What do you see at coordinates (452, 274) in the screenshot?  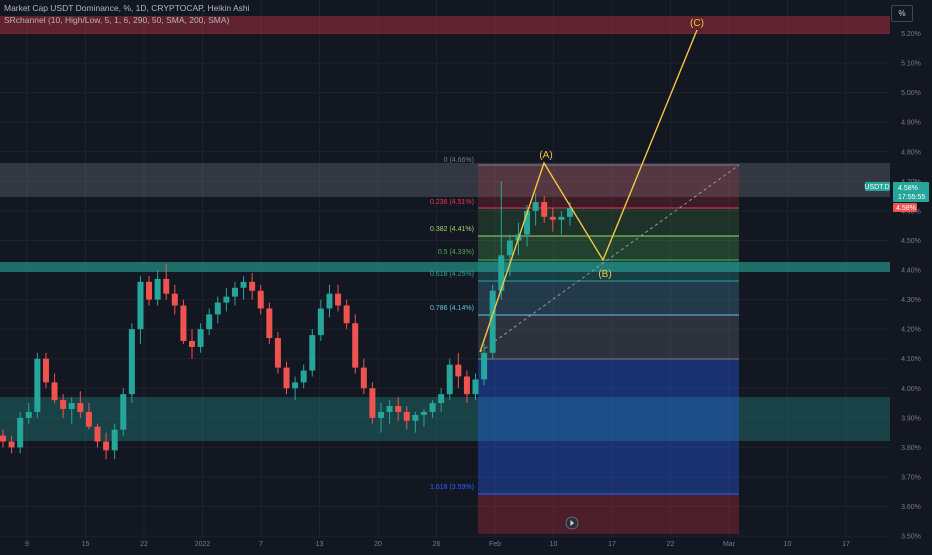 I see `fib-label-0618: 0.618 (4.25%)` at bounding box center [452, 274].